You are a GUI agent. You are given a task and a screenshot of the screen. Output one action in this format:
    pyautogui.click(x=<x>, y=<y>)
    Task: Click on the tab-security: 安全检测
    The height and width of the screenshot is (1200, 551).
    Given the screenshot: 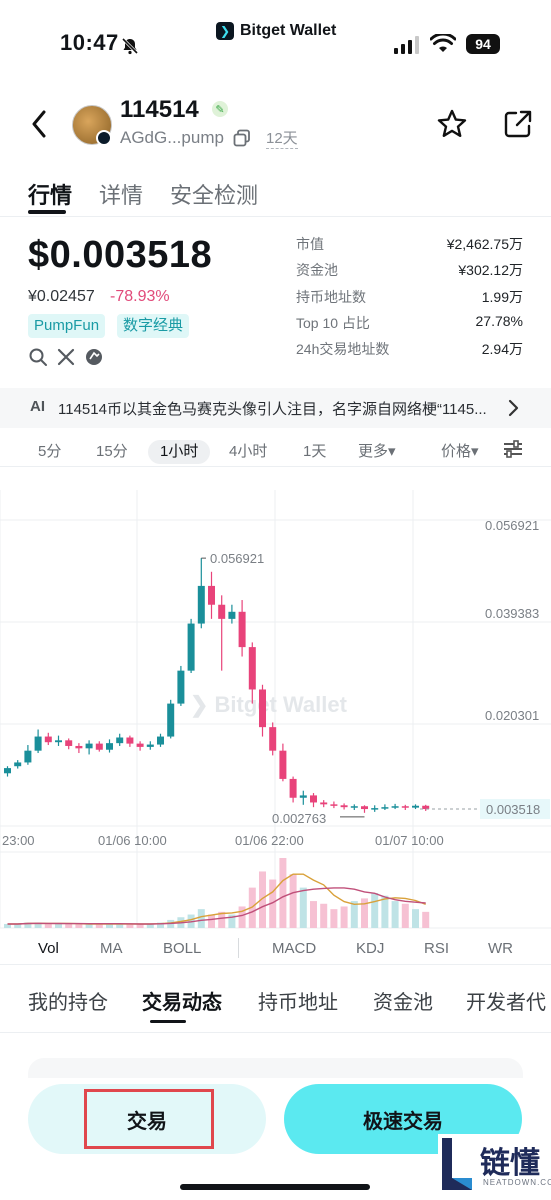 What is the action you would take?
    pyautogui.click(x=214, y=194)
    